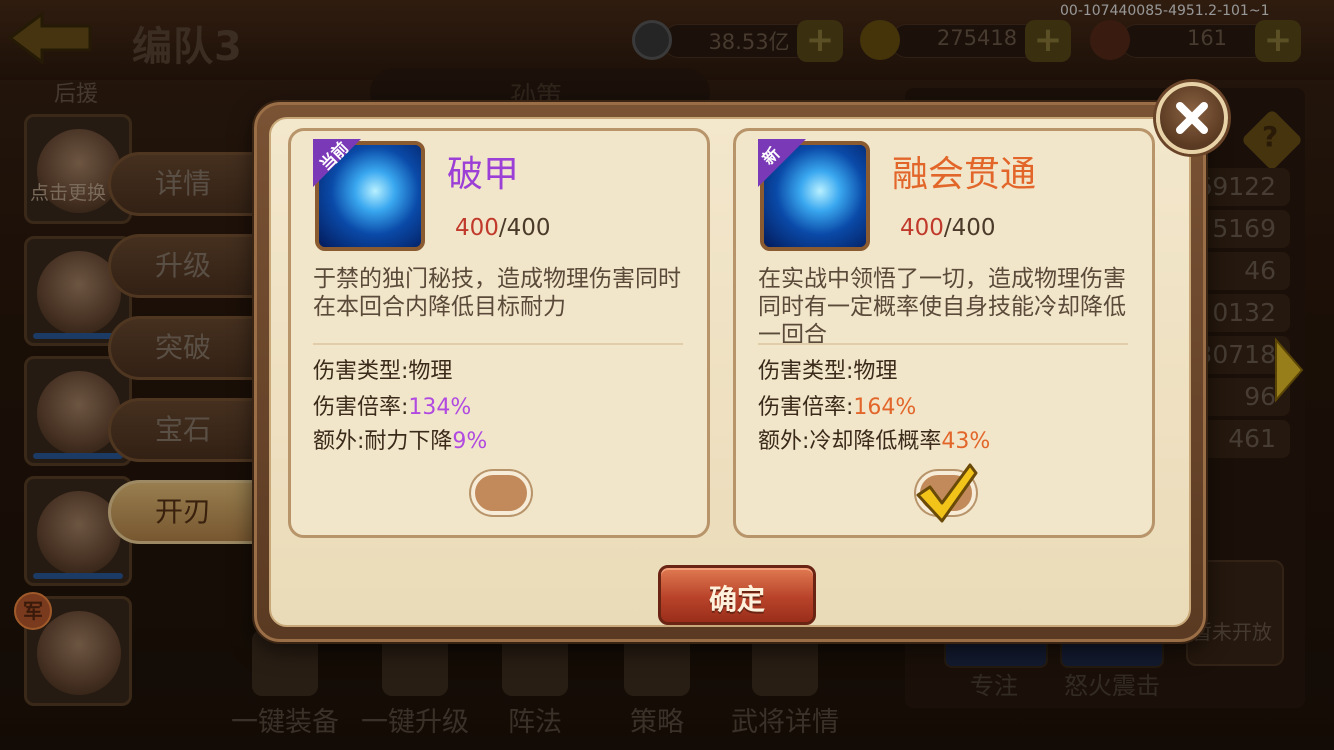 This screenshot has height=750, width=1334. What do you see at coordinates (483, 174) in the screenshot?
I see `skill-name: 破甲` at bounding box center [483, 174].